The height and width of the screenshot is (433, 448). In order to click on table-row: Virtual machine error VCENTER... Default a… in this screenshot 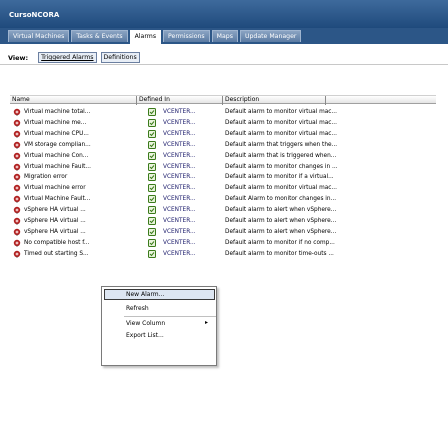, I will do `click(223, 188)`.